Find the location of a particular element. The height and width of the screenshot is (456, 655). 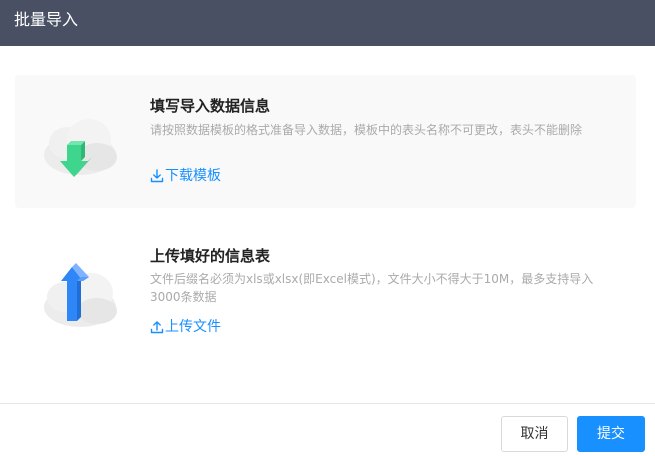

dialog-title: 批量导入 is located at coordinates (46, 19).